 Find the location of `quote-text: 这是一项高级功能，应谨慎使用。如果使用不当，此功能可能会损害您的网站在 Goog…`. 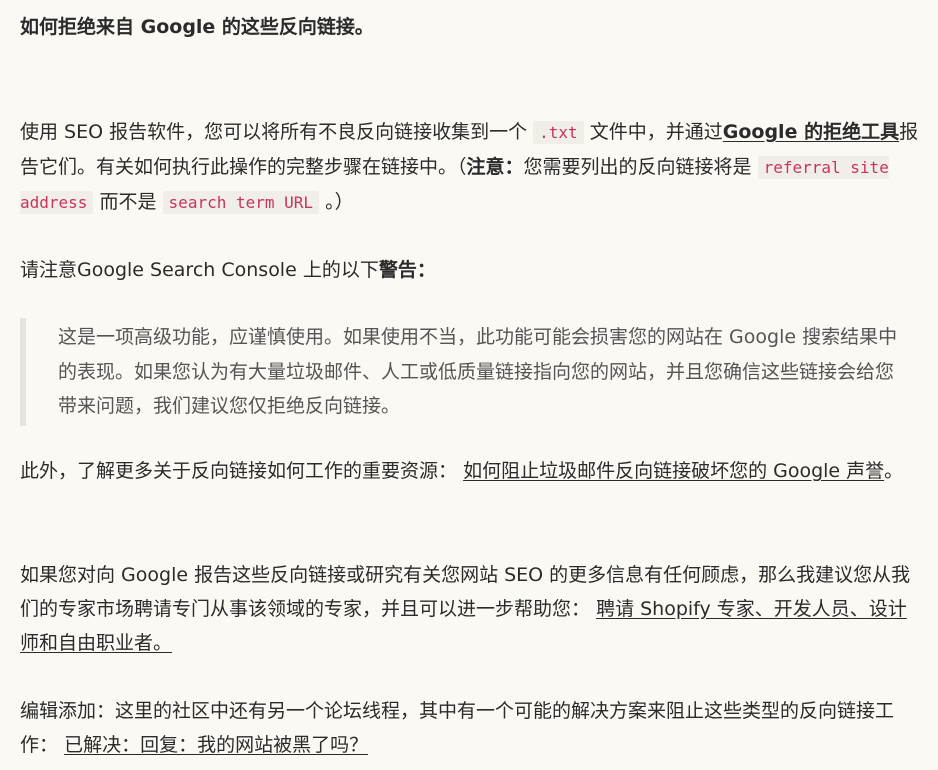

quote-text: 这是一项高级功能，应谨慎使用。如果使用不当，此功能可能会损害您的网站在 Goog… is located at coordinates (478, 371).